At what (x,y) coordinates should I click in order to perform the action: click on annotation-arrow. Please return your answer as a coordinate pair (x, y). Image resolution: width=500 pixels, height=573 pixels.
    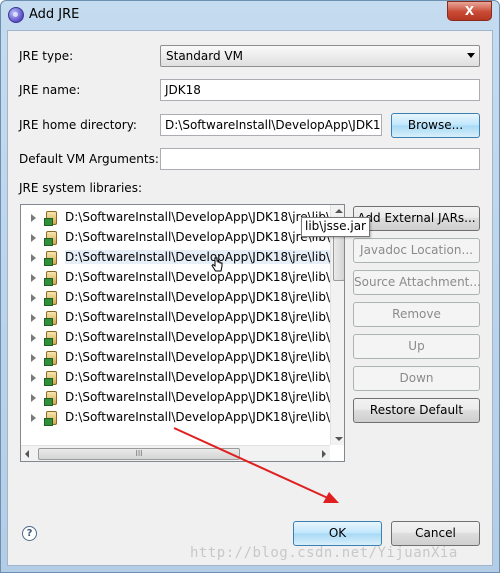
    Looking at the image, I should click on (256, 465).